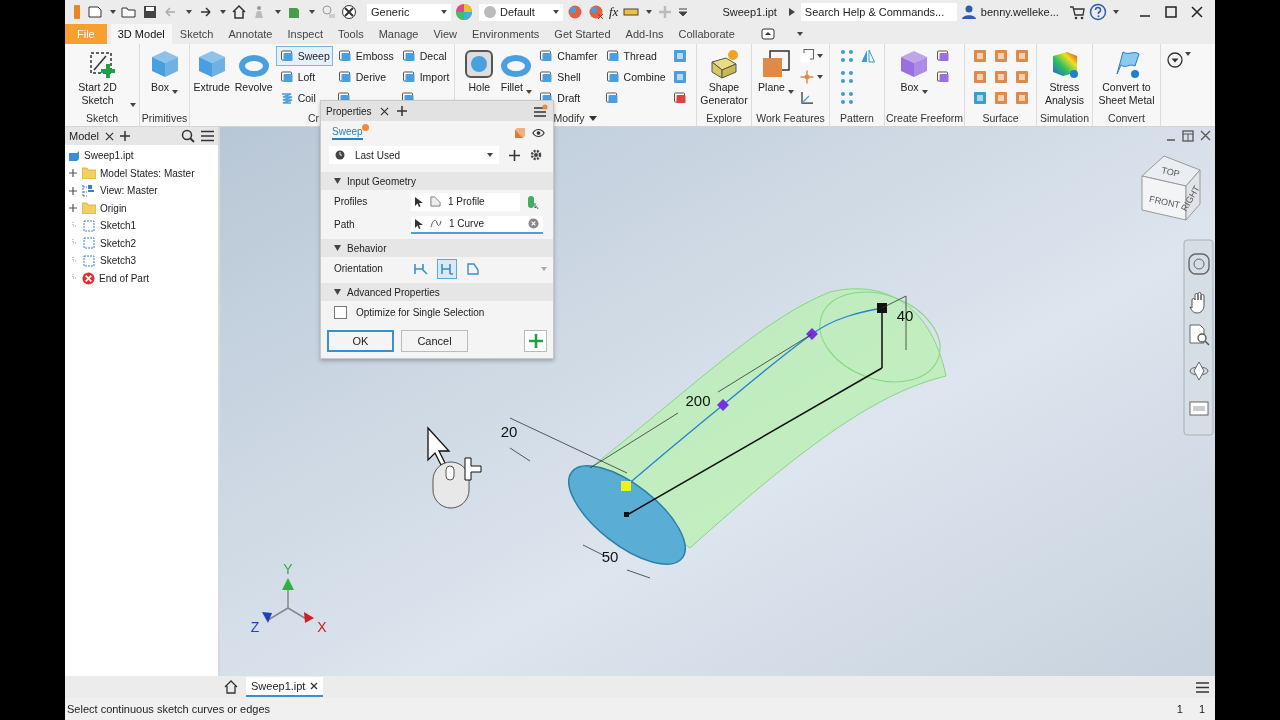 This screenshot has height=720, width=1280. I want to click on tool-button: Shape Generator, so click(724, 77).